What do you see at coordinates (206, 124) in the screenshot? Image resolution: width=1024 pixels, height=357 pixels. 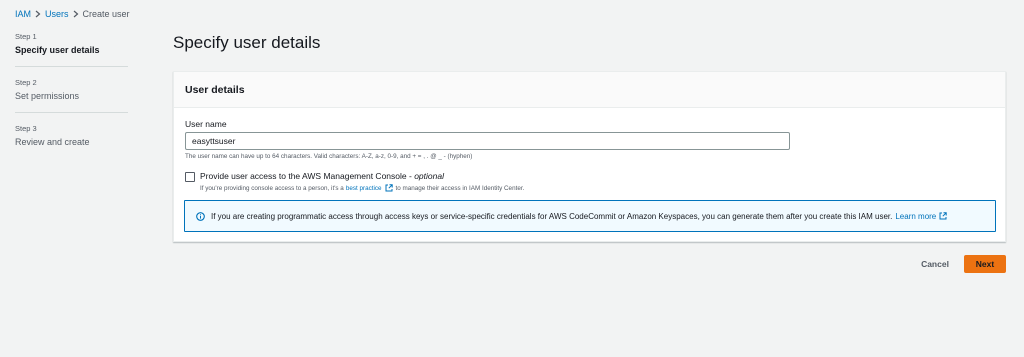 I see `user-name-label: User name` at bounding box center [206, 124].